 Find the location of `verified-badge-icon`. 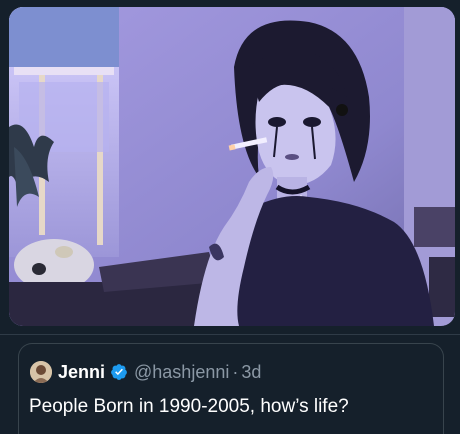

verified-badge-icon is located at coordinates (119, 372).